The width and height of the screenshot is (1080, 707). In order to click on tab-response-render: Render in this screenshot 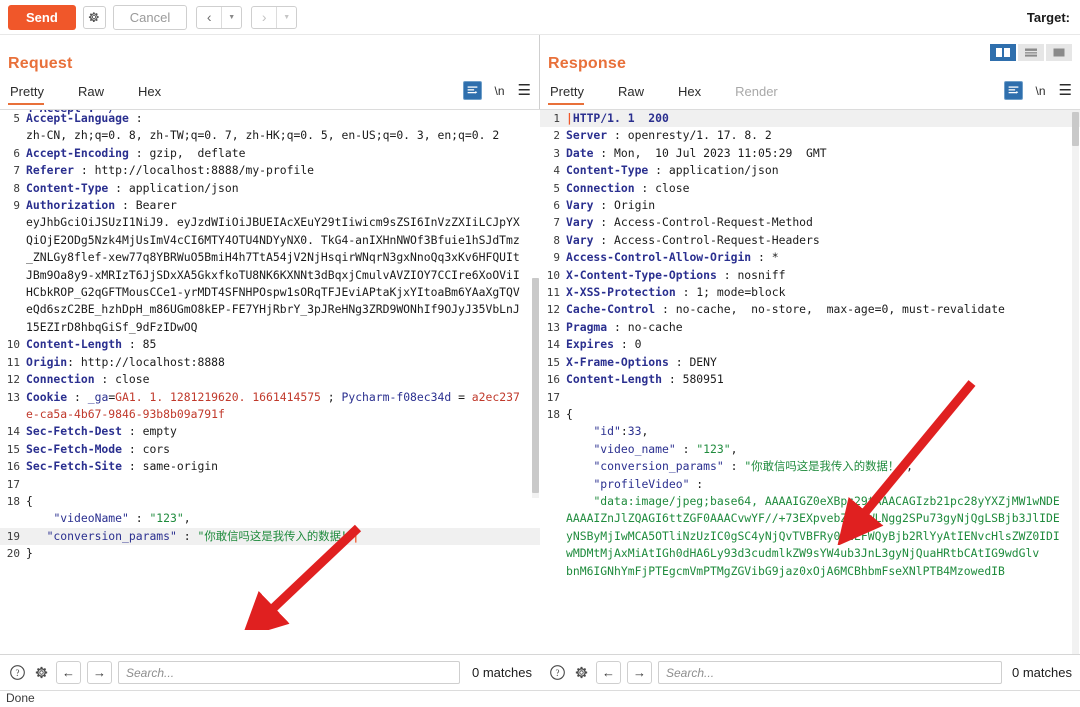, I will do `click(762, 92)`.